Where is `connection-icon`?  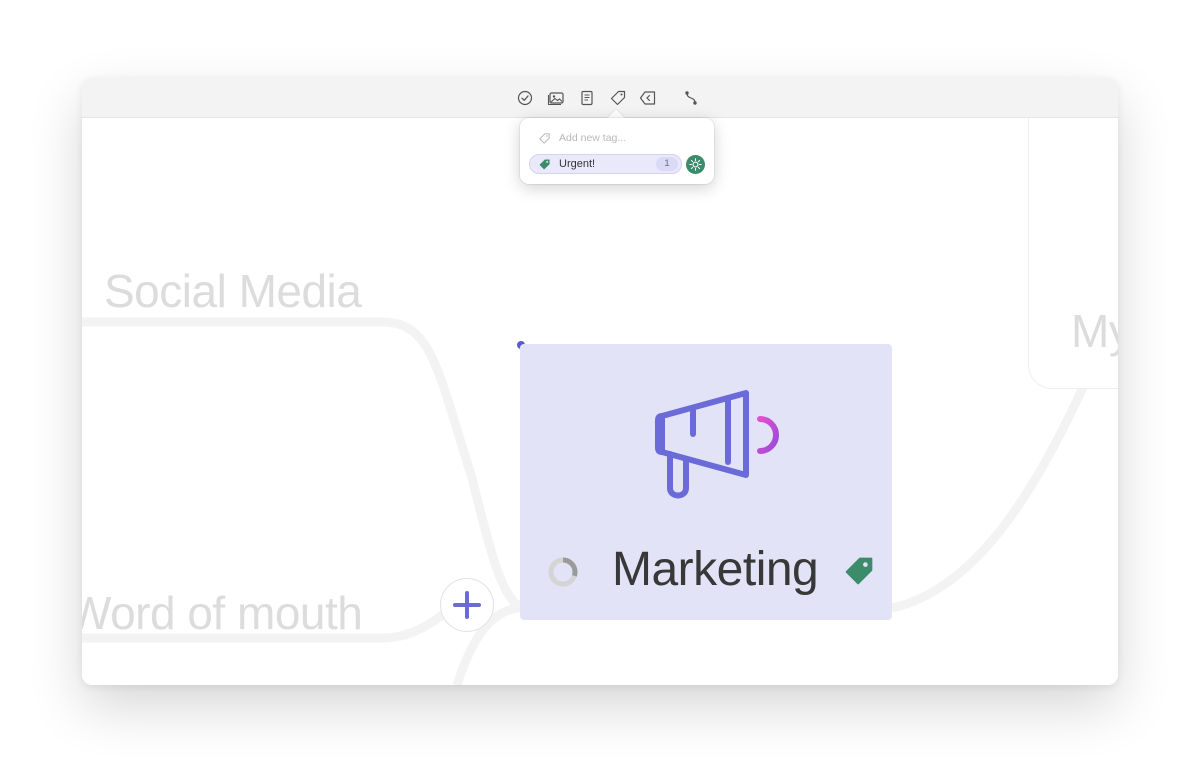
connection-icon is located at coordinates (691, 98).